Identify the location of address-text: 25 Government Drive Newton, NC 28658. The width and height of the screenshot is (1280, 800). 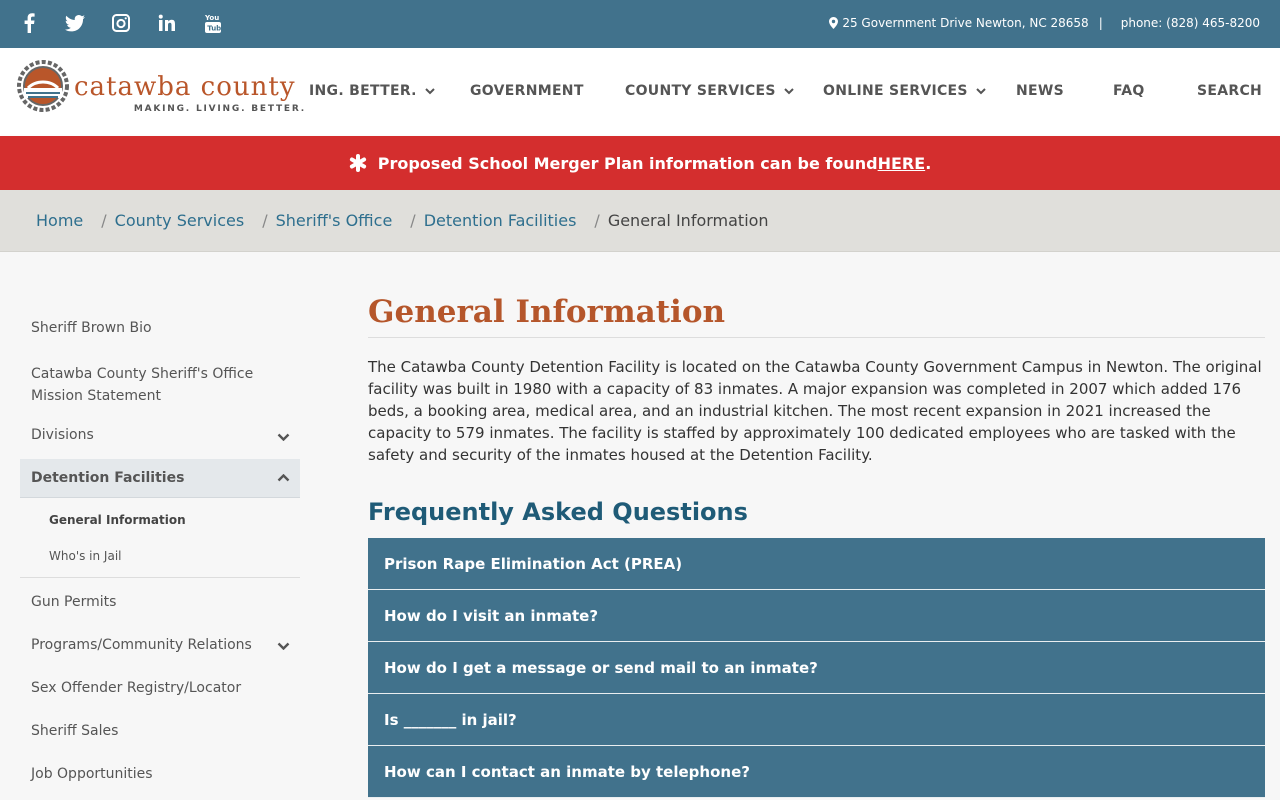
(965, 23).